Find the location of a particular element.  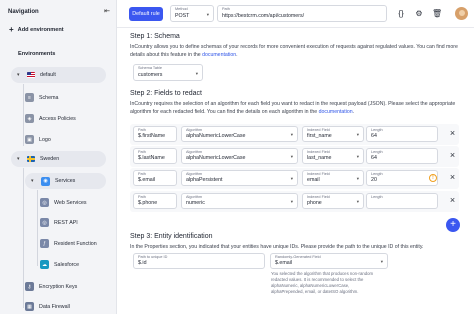

algorithm-value: numeric is located at coordinates (195, 203).